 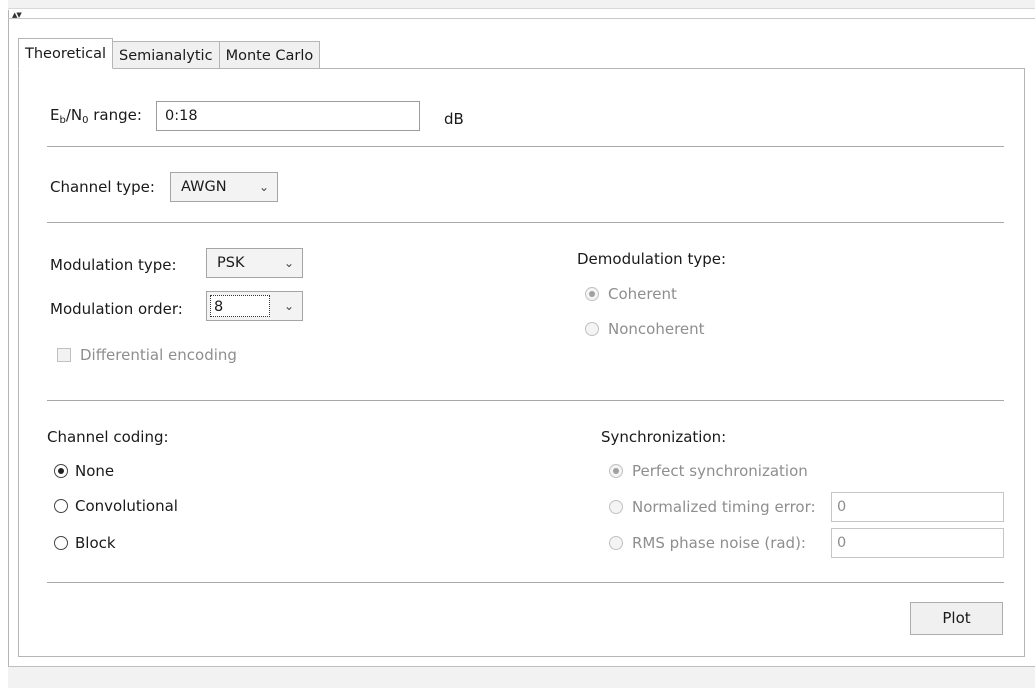 I want to click on modulation-order-focus: 8, so click(x=240, y=306).